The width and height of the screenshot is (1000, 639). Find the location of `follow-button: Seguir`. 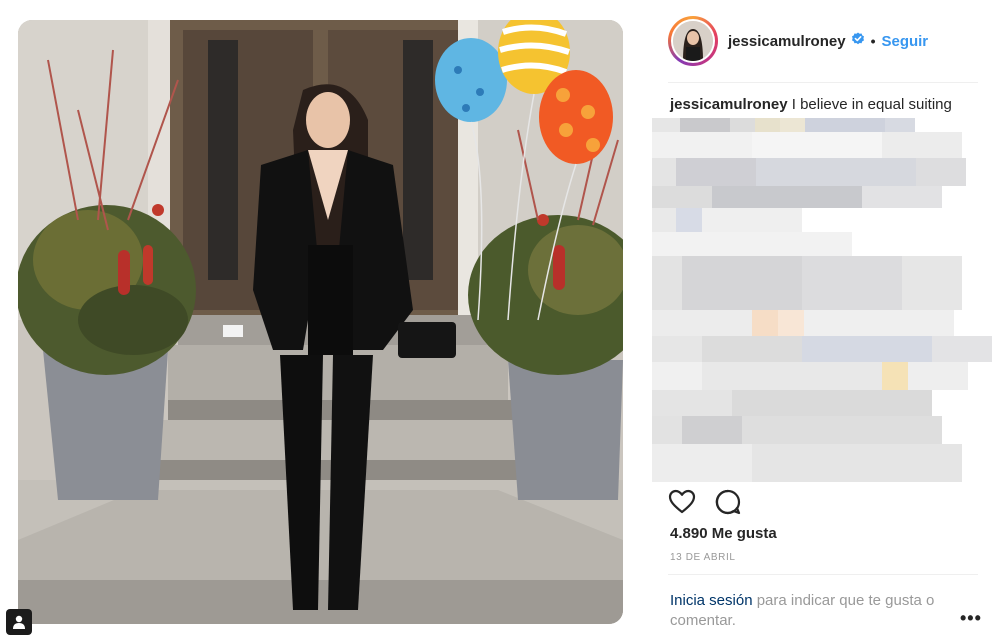

follow-button: Seguir is located at coordinates (904, 41).